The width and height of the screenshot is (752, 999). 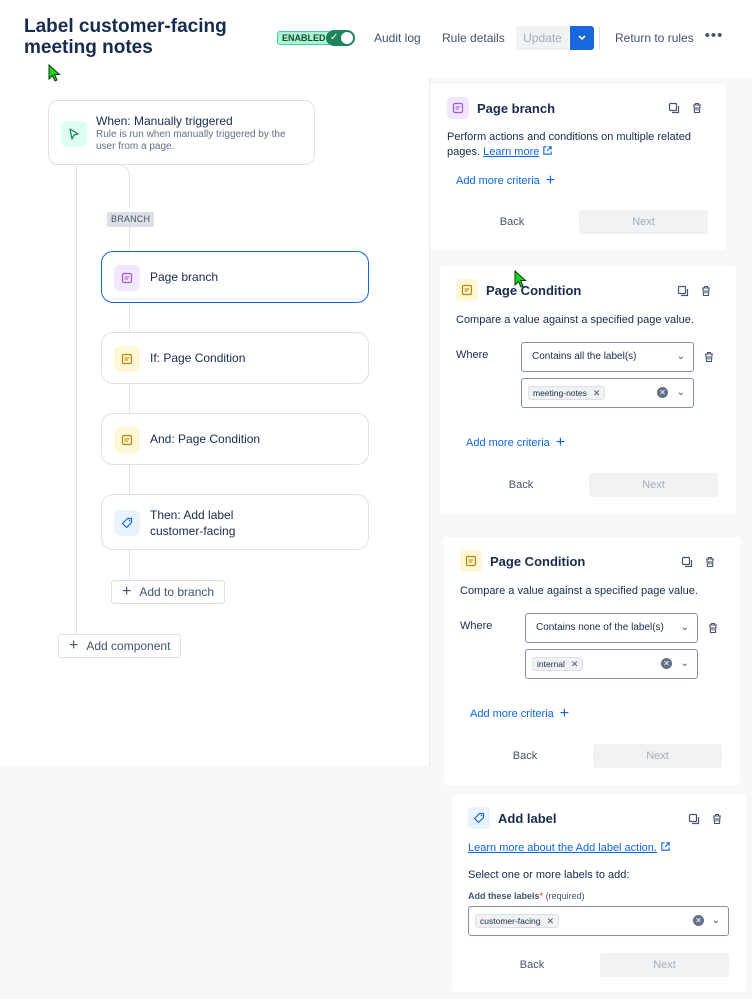 I want to click on field-label-text: Add these labels, so click(x=504, y=896).